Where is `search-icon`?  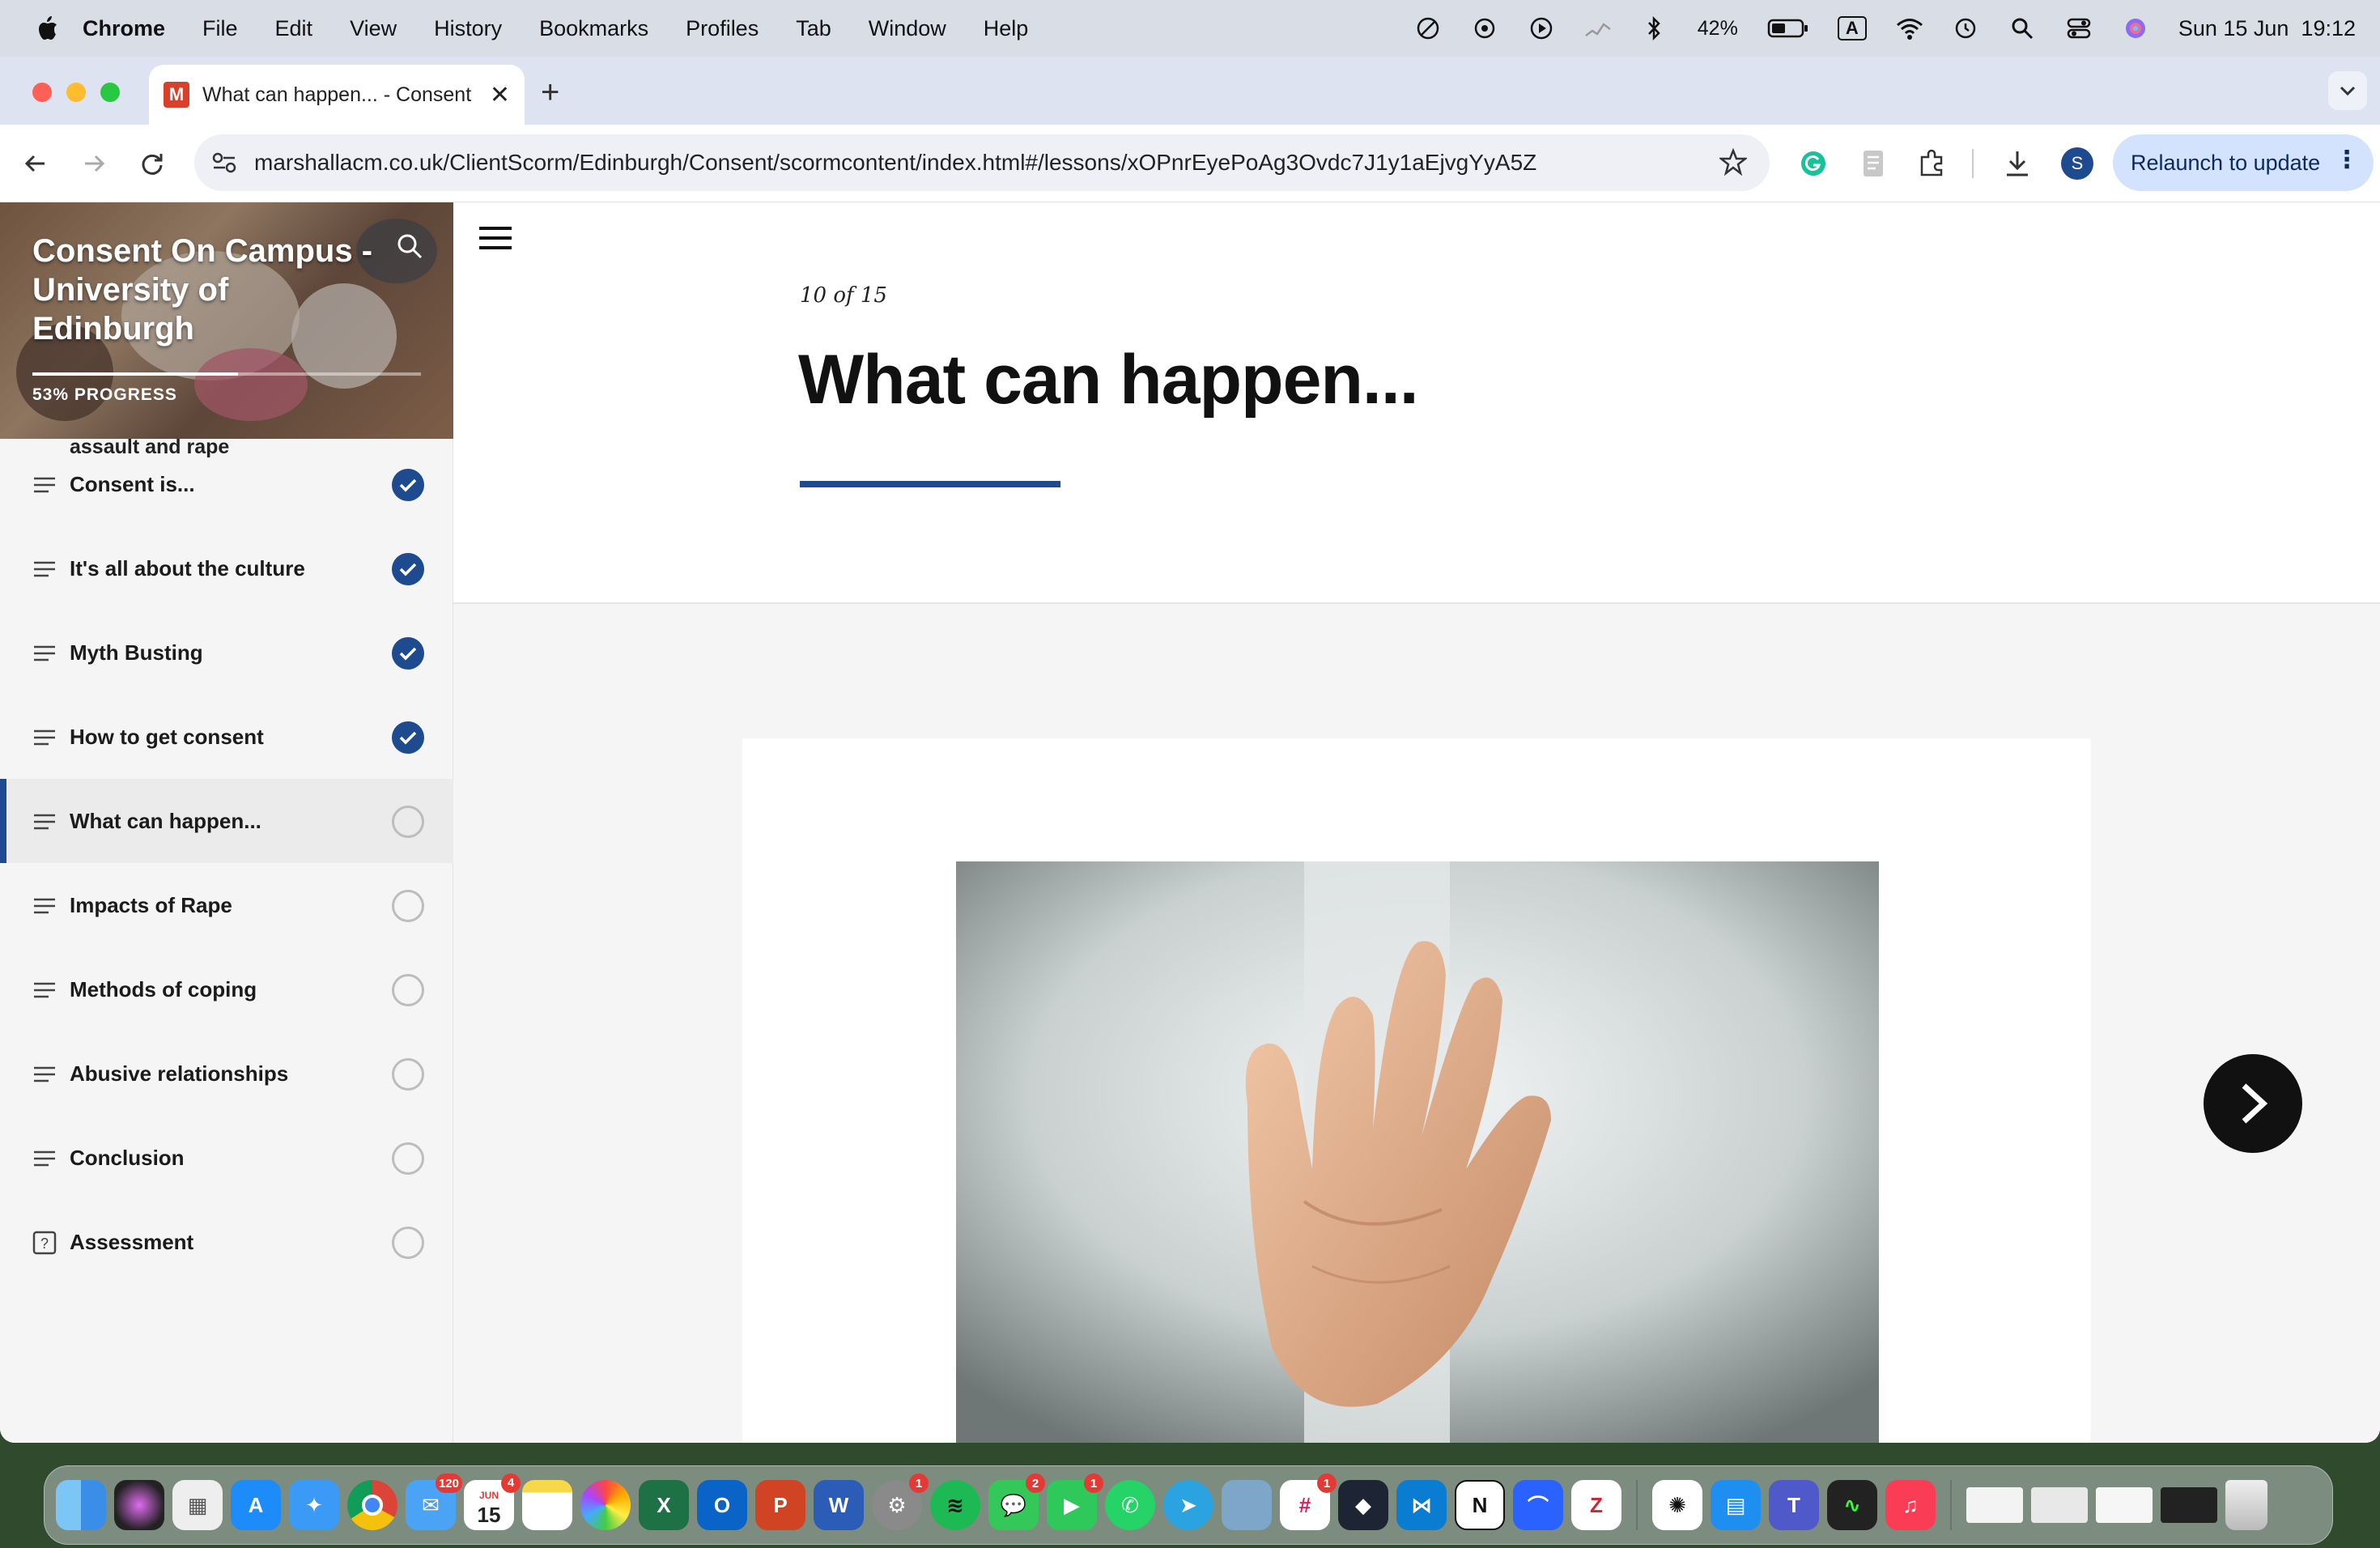 search-icon is located at coordinates (409, 249).